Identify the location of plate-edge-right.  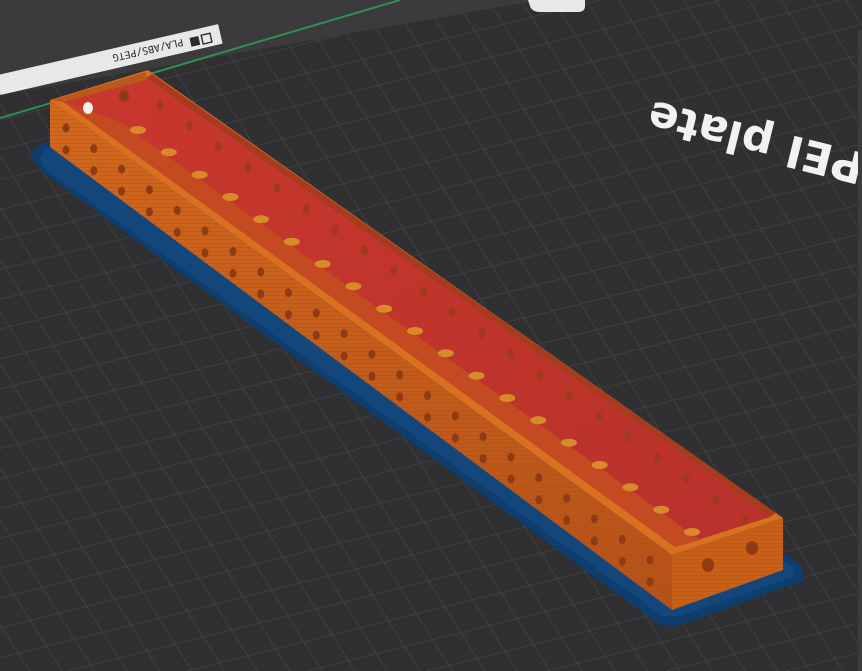
(860, 350).